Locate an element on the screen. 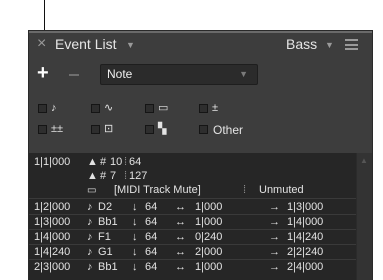  note-end: 1|4|240 is located at coordinates (305, 237).